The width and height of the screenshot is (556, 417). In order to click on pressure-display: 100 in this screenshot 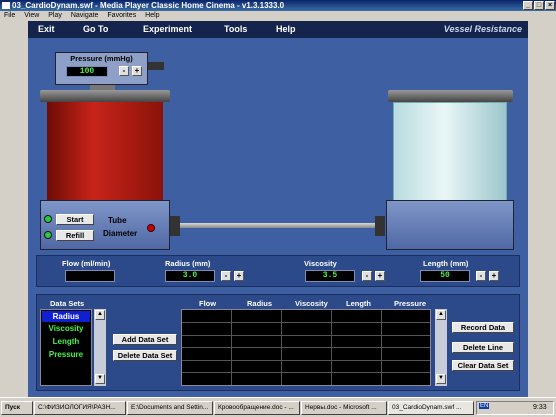, I will do `click(87, 71)`.